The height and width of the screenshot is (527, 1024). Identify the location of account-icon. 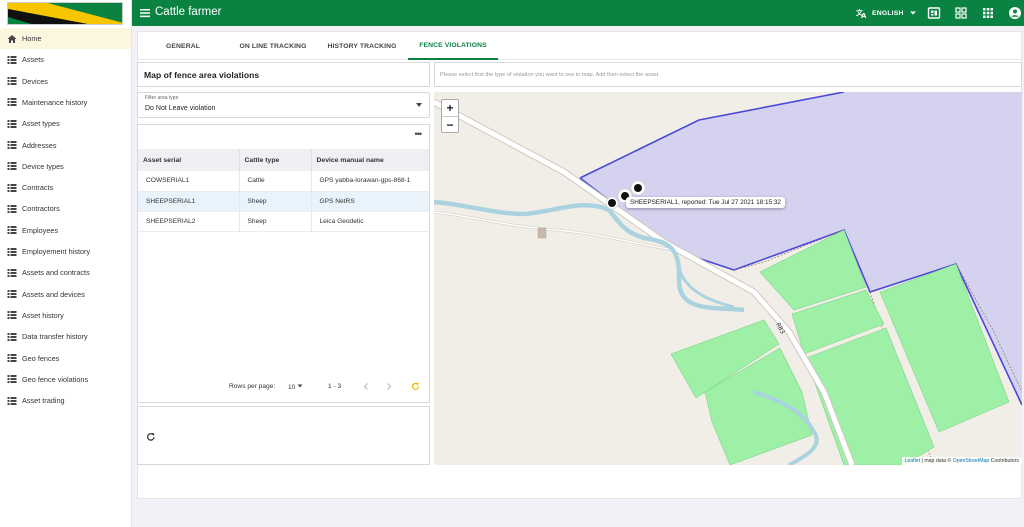
(1015, 13).